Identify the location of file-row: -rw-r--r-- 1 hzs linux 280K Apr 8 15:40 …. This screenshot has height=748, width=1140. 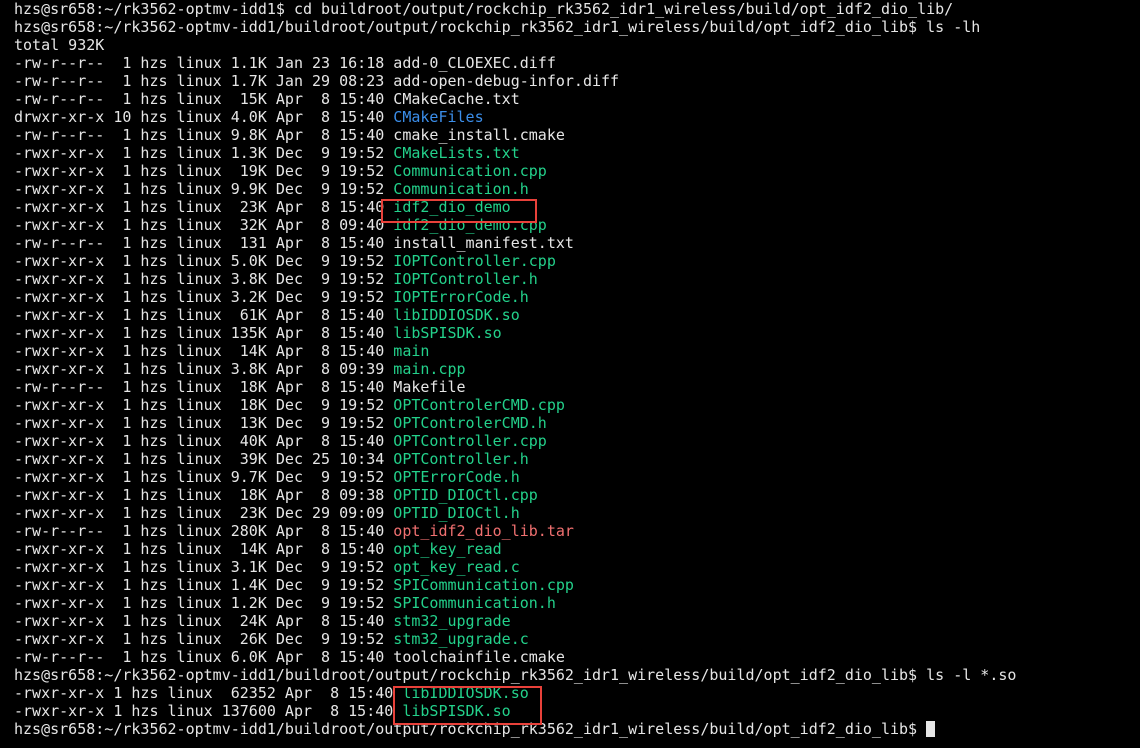
(570, 531).